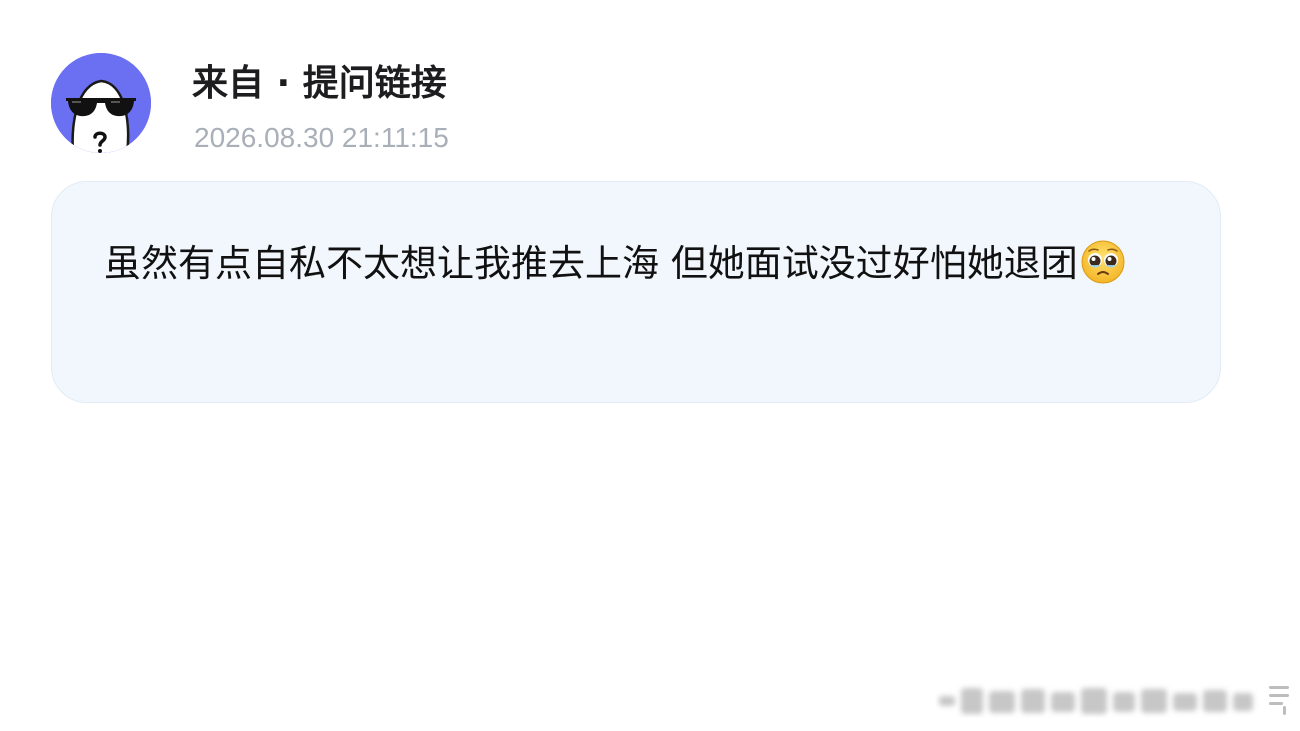  I want to click on pleading-face-emoji-icon, so click(1103, 271).